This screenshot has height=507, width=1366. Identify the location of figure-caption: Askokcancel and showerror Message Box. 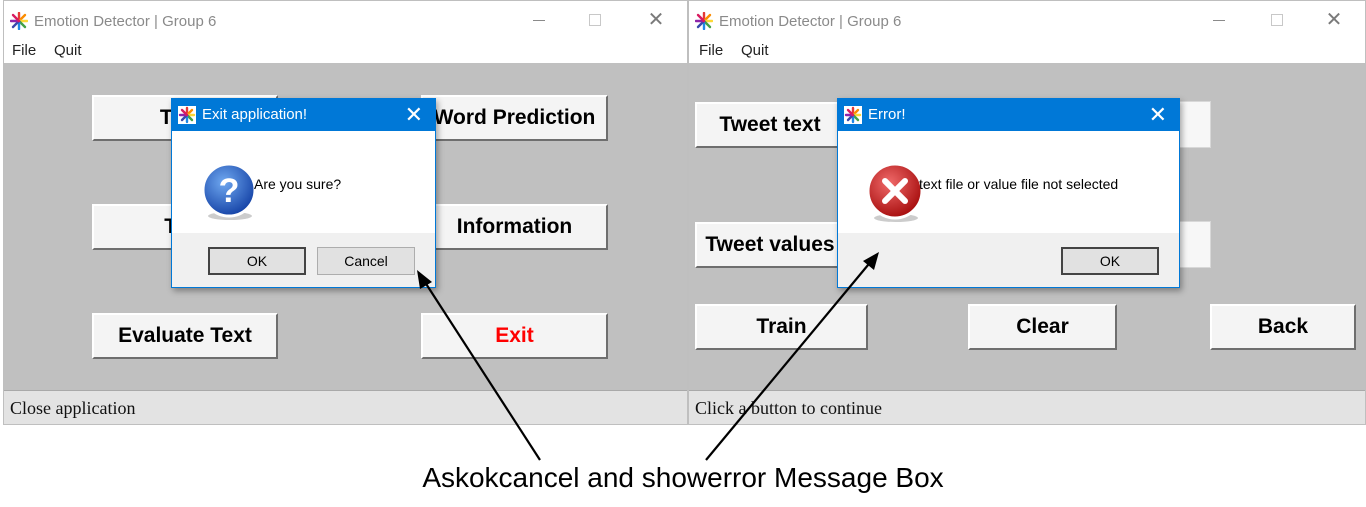
(683, 477).